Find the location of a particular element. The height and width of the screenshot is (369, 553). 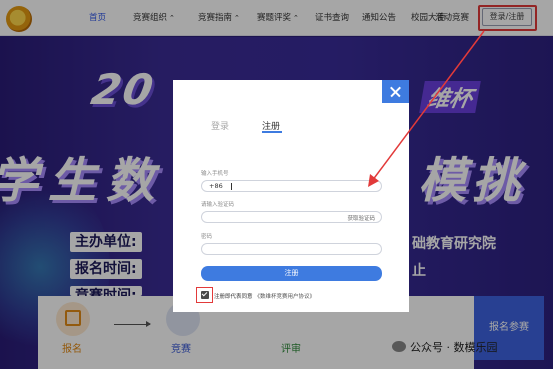

phone-input: +86 is located at coordinates (291, 186).